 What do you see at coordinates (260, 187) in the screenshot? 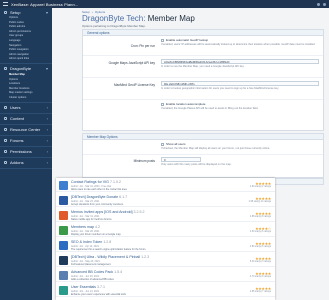
I see `addon-rating-count: 4.90 star(s) 2 ratings` at bounding box center [260, 187].